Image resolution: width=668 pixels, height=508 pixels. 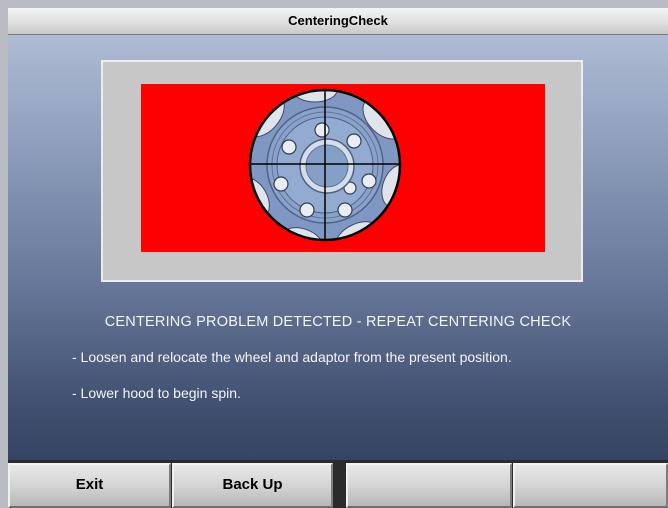 I want to click on exit-button: Exit, so click(x=89, y=485).